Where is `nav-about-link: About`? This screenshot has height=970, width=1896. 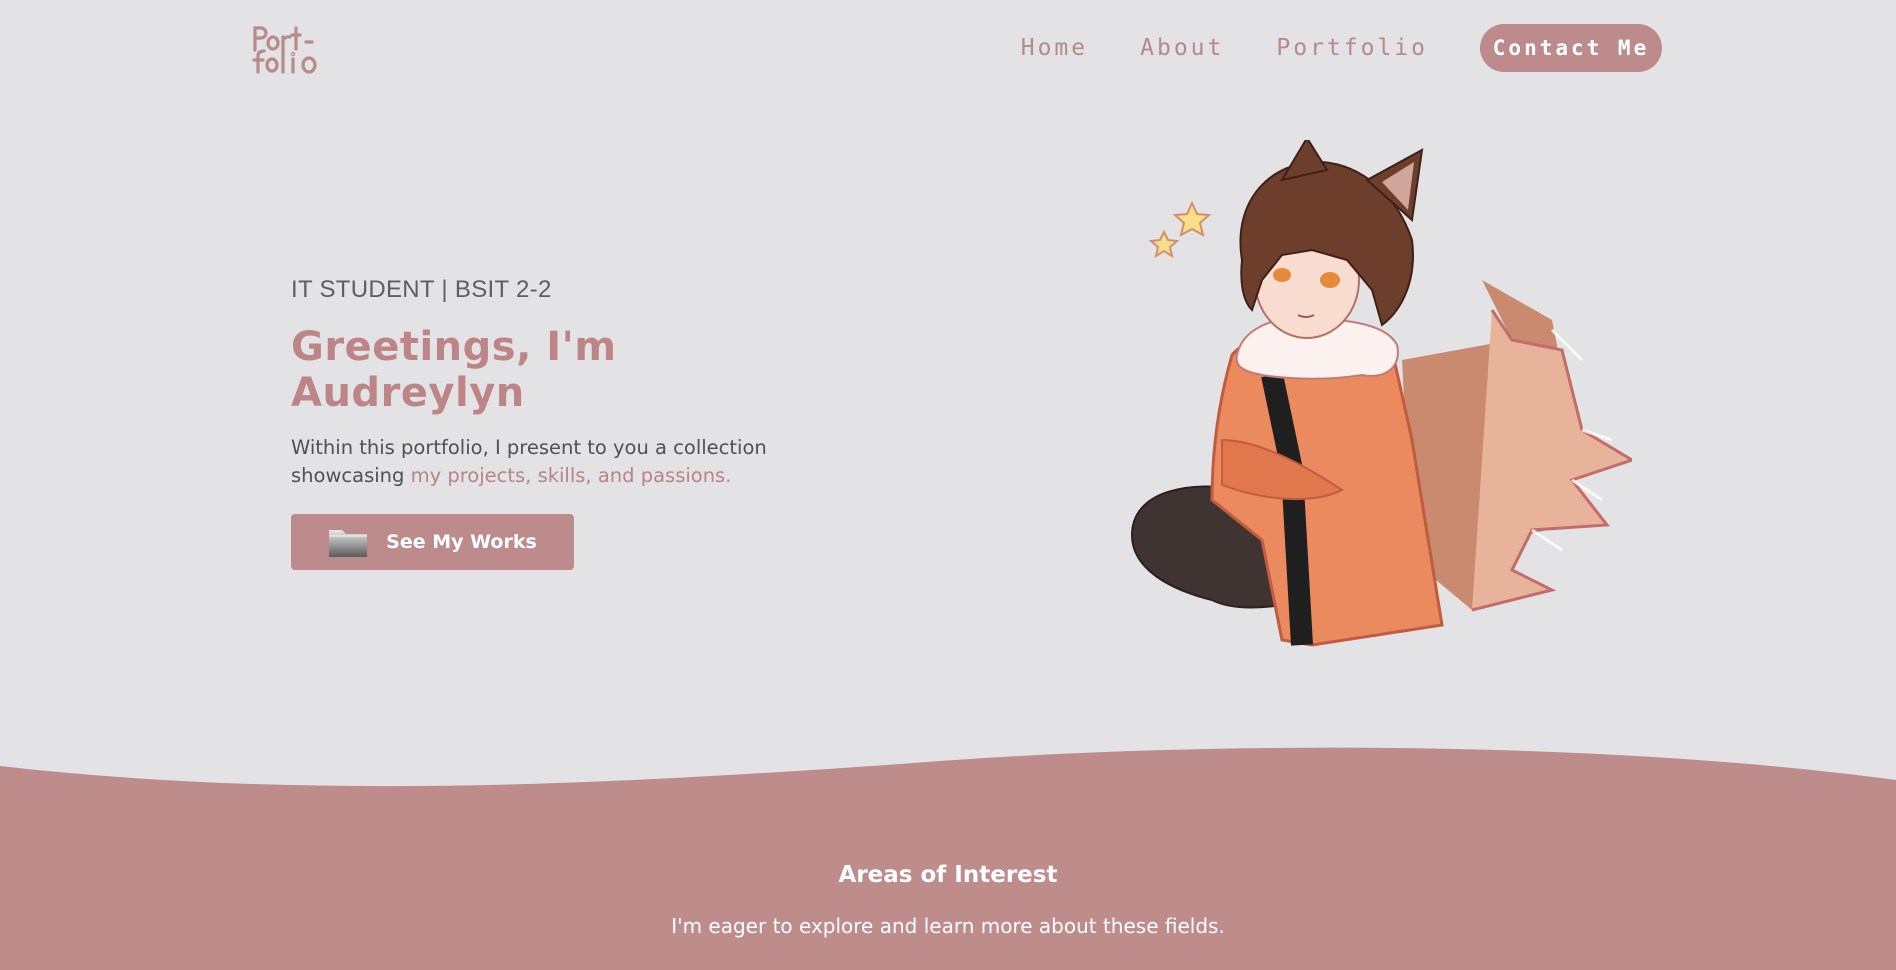 nav-about-link: About is located at coordinates (1182, 48).